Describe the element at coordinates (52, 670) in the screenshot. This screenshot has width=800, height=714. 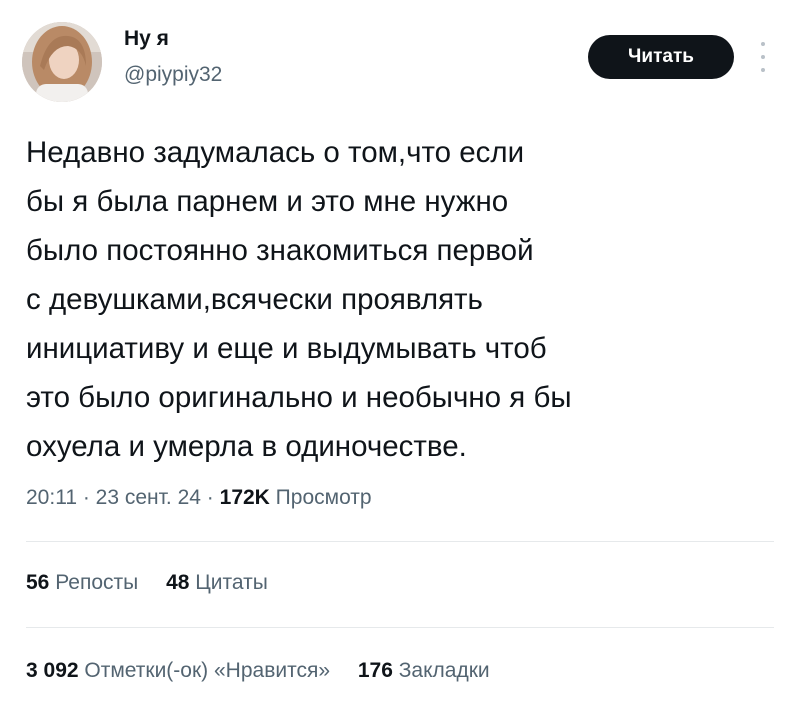
I see `likes-count: 3 092` at that location.